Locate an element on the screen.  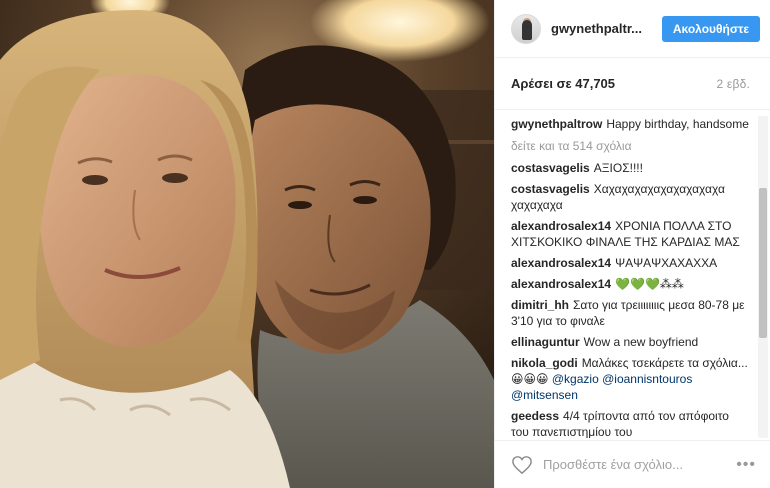
comment-username: dimitri_hh is located at coordinates (540, 305).